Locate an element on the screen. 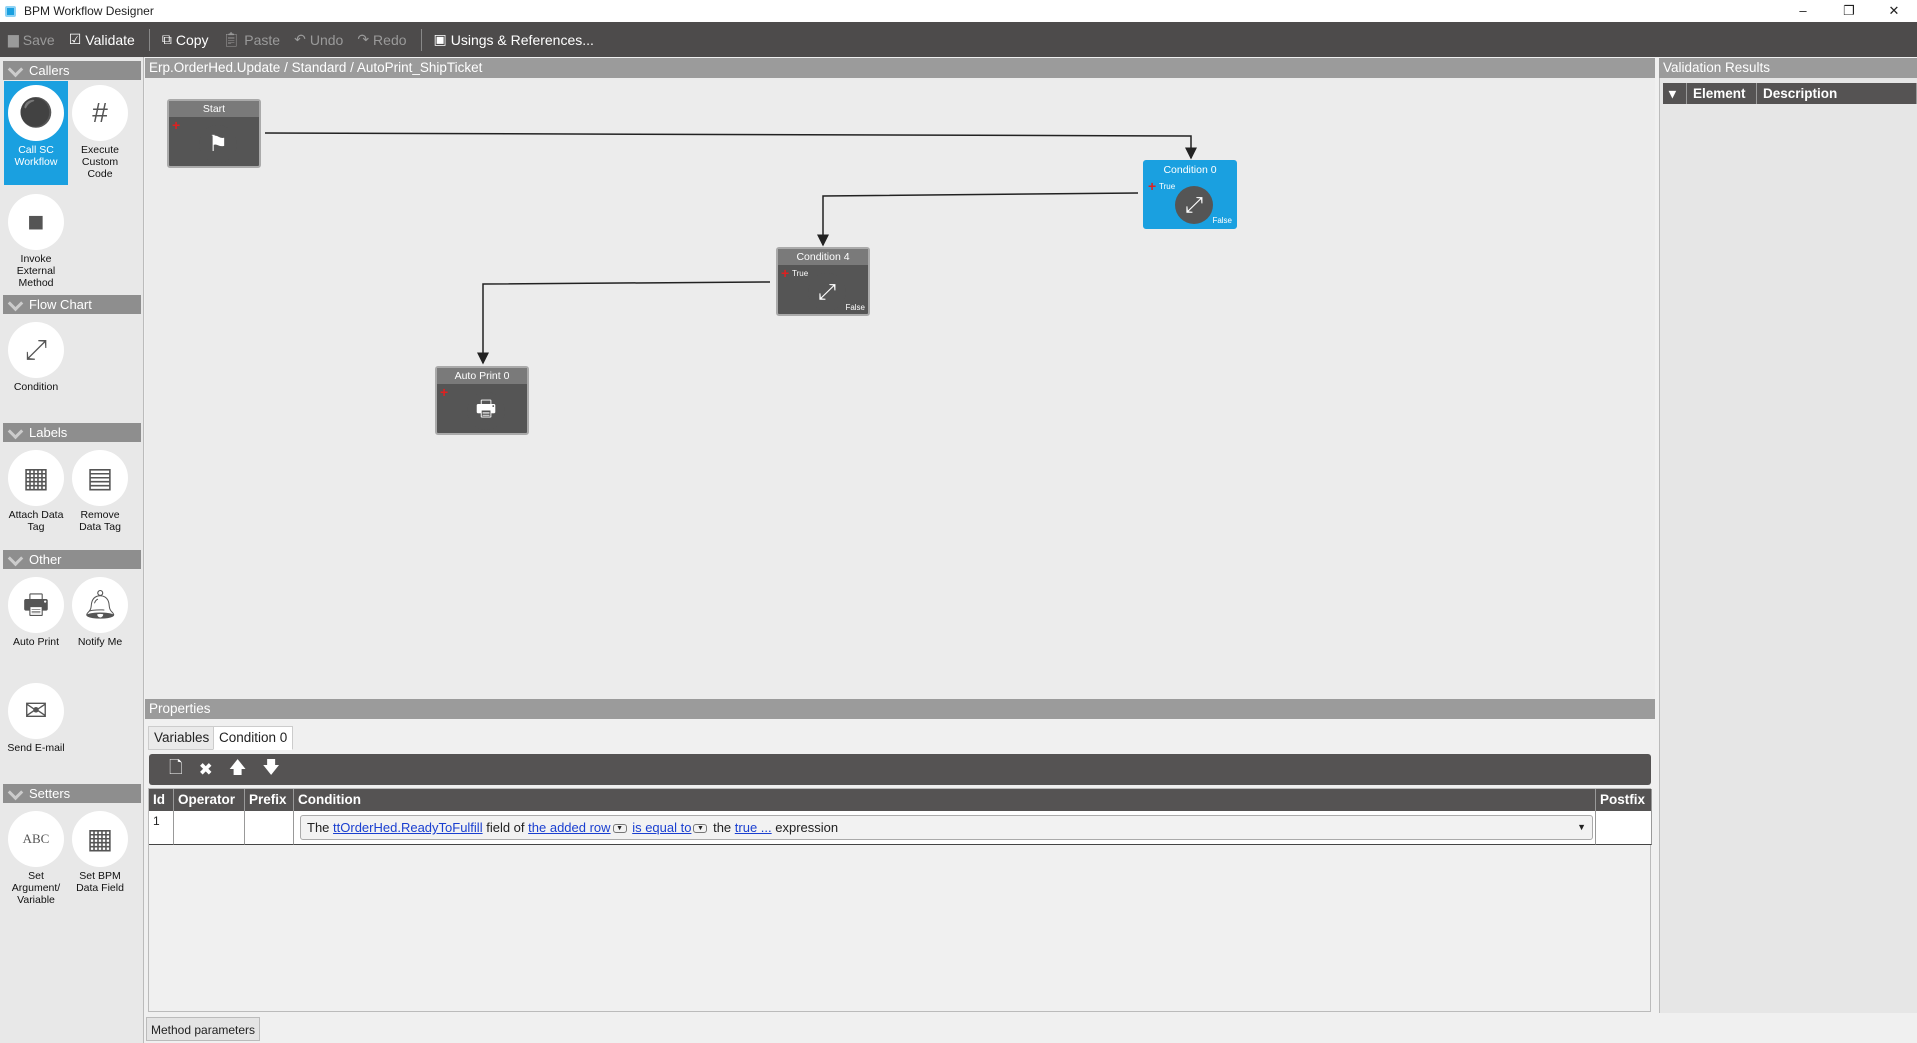  tool-condition: ⤢ Condition is located at coordinates (36, 355).